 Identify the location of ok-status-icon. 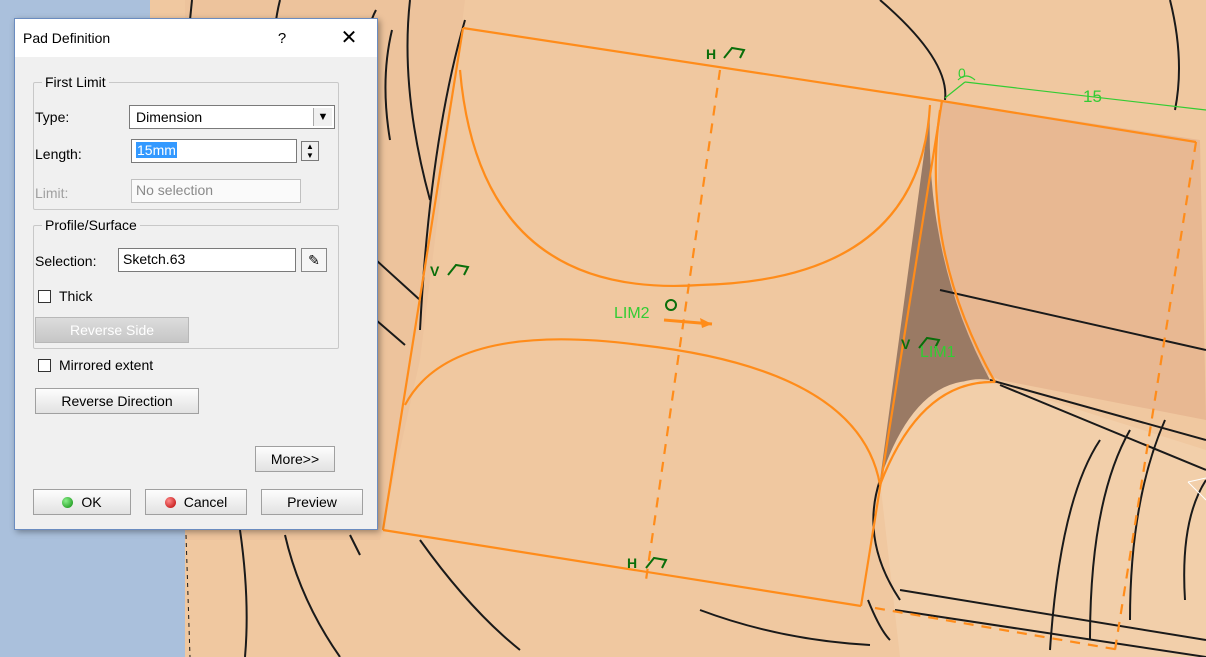
(68, 502).